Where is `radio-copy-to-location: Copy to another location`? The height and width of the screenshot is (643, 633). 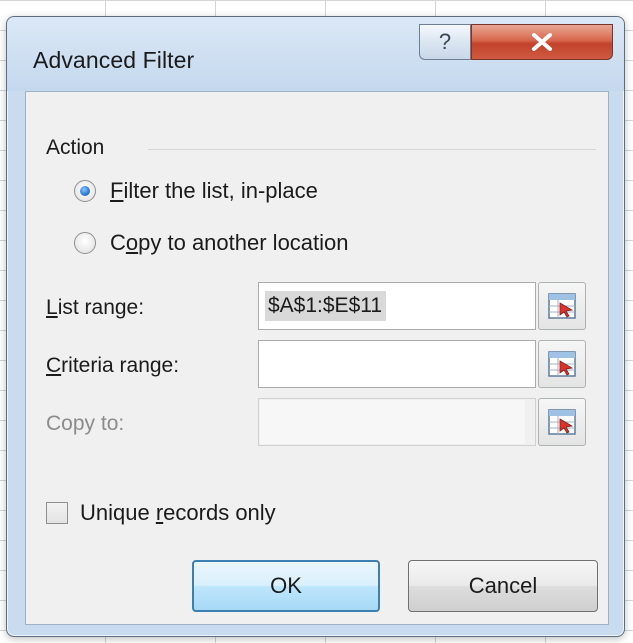 radio-copy-to-location: Copy to another location is located at coordinates (211, 243).